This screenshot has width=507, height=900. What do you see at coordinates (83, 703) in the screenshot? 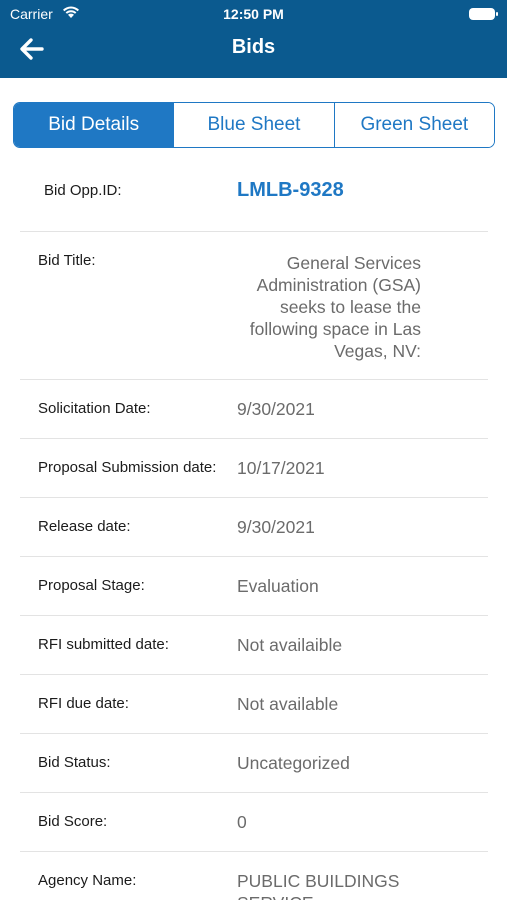
I see `detail-label: RFI due date:` at bounding box center [83, 703].